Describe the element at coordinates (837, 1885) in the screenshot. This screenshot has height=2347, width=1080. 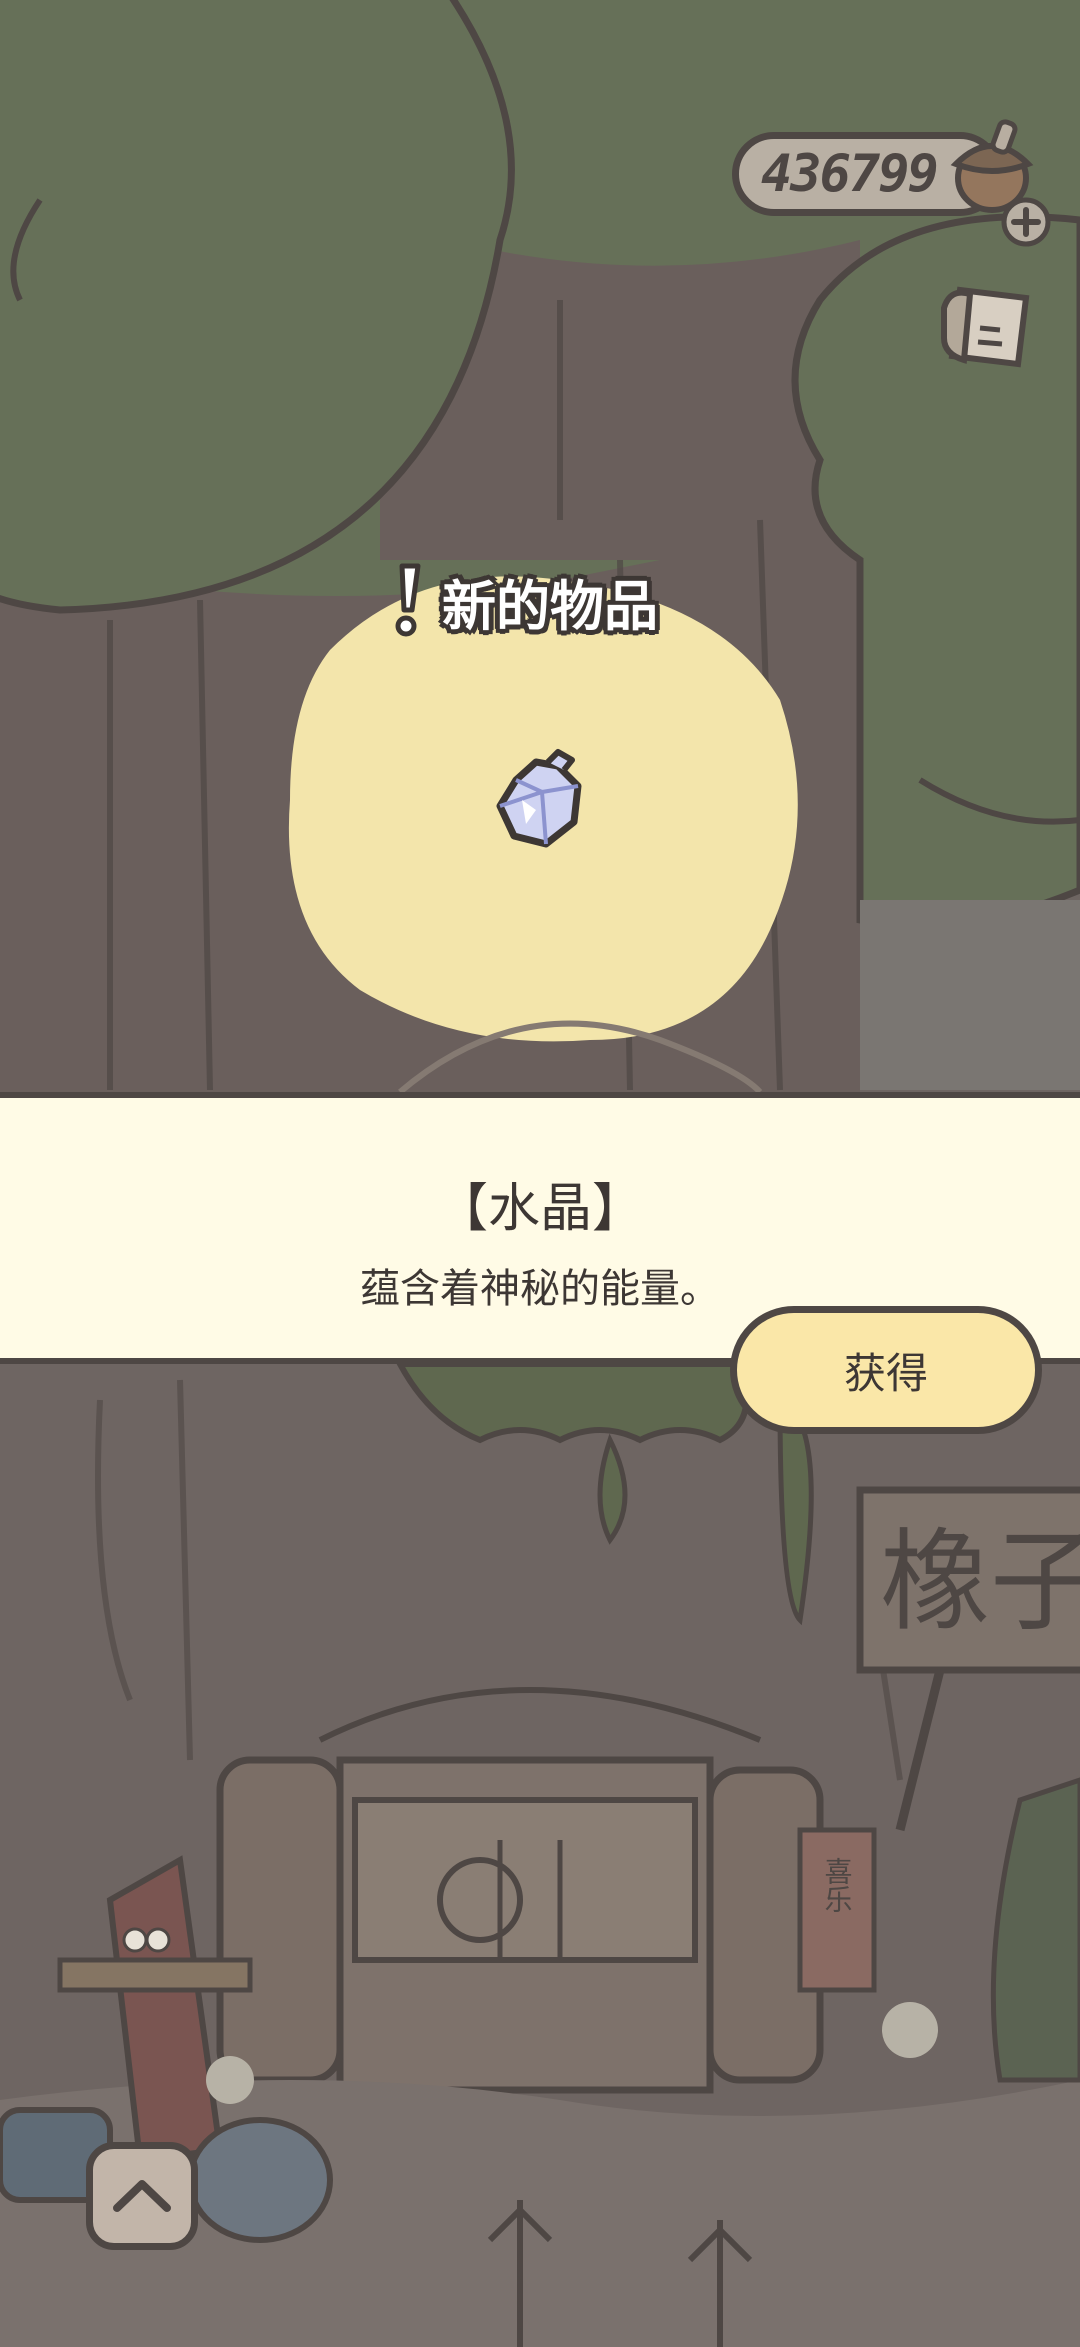
I see `couplet-text: 喜乐` at that location.